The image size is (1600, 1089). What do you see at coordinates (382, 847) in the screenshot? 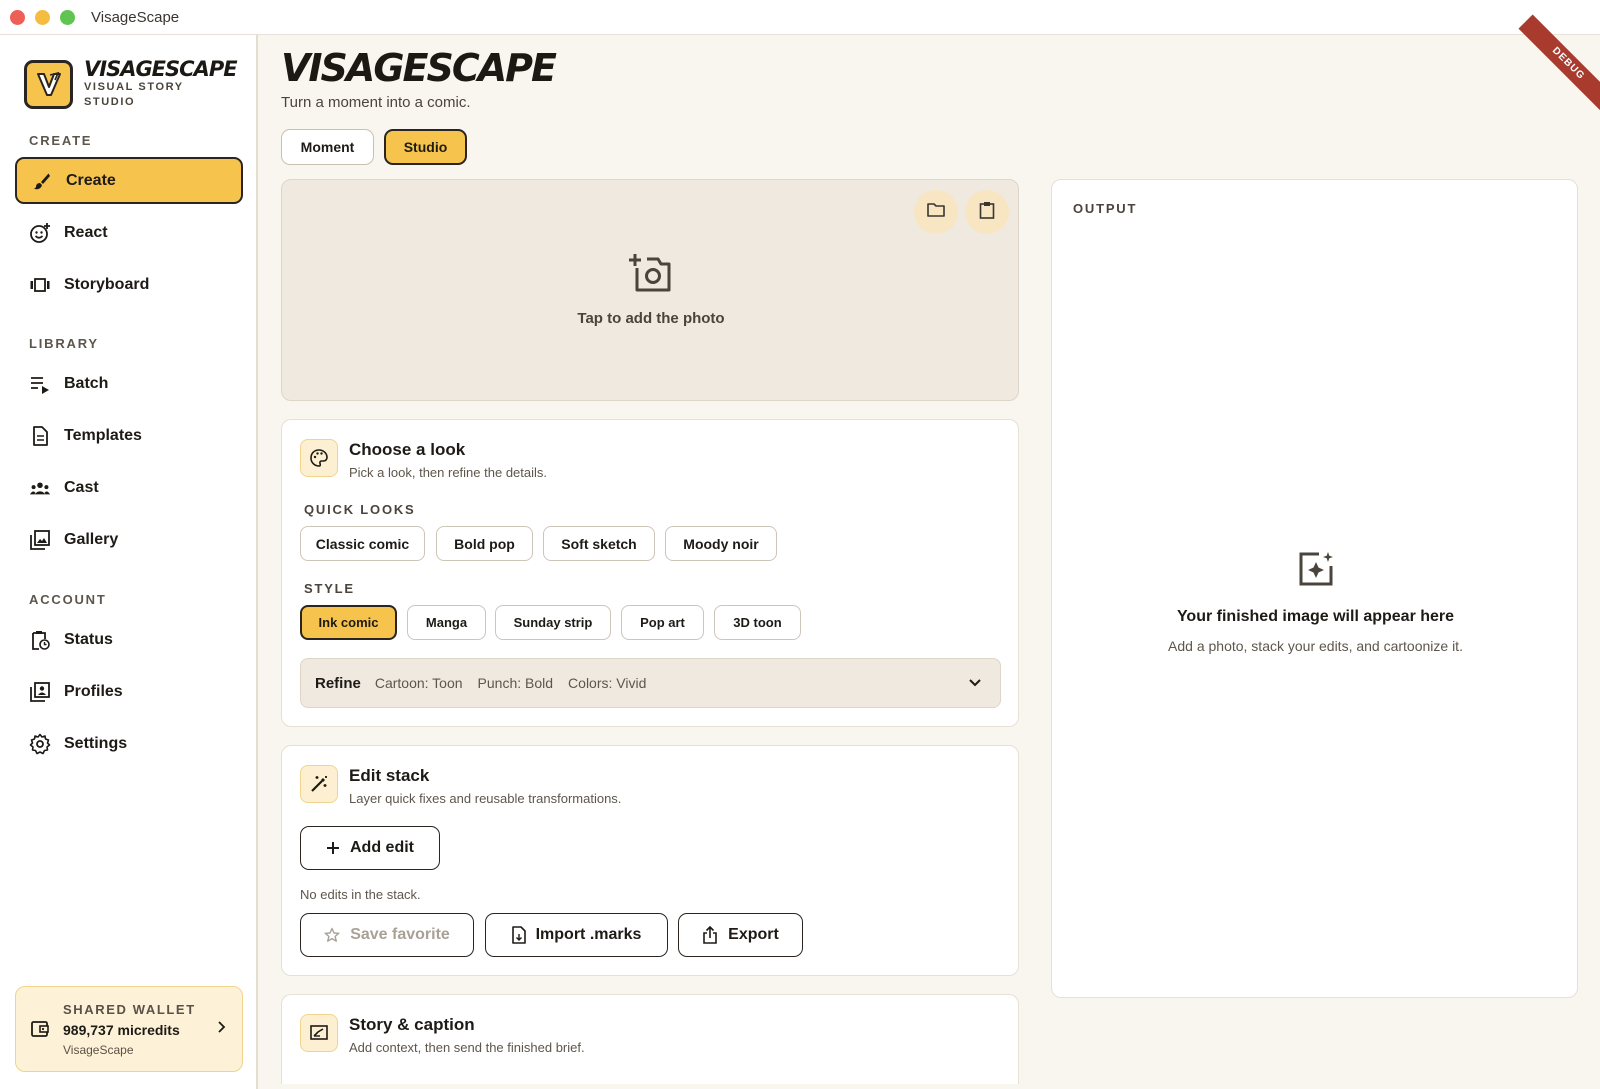
I see `add-edit-label: Add edit` at bounding box center [382, 847].